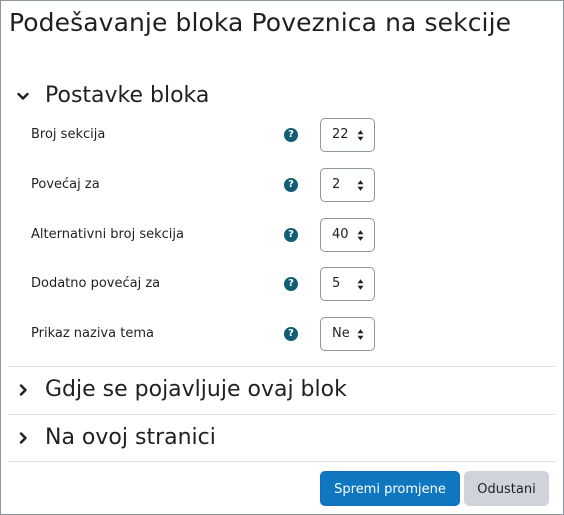 This screenshot has width=564, height=515. Describe the element at coordinates (281, 185) in the screenshot. I see `field-row-increment: Povećaj za ? 2` at that location.